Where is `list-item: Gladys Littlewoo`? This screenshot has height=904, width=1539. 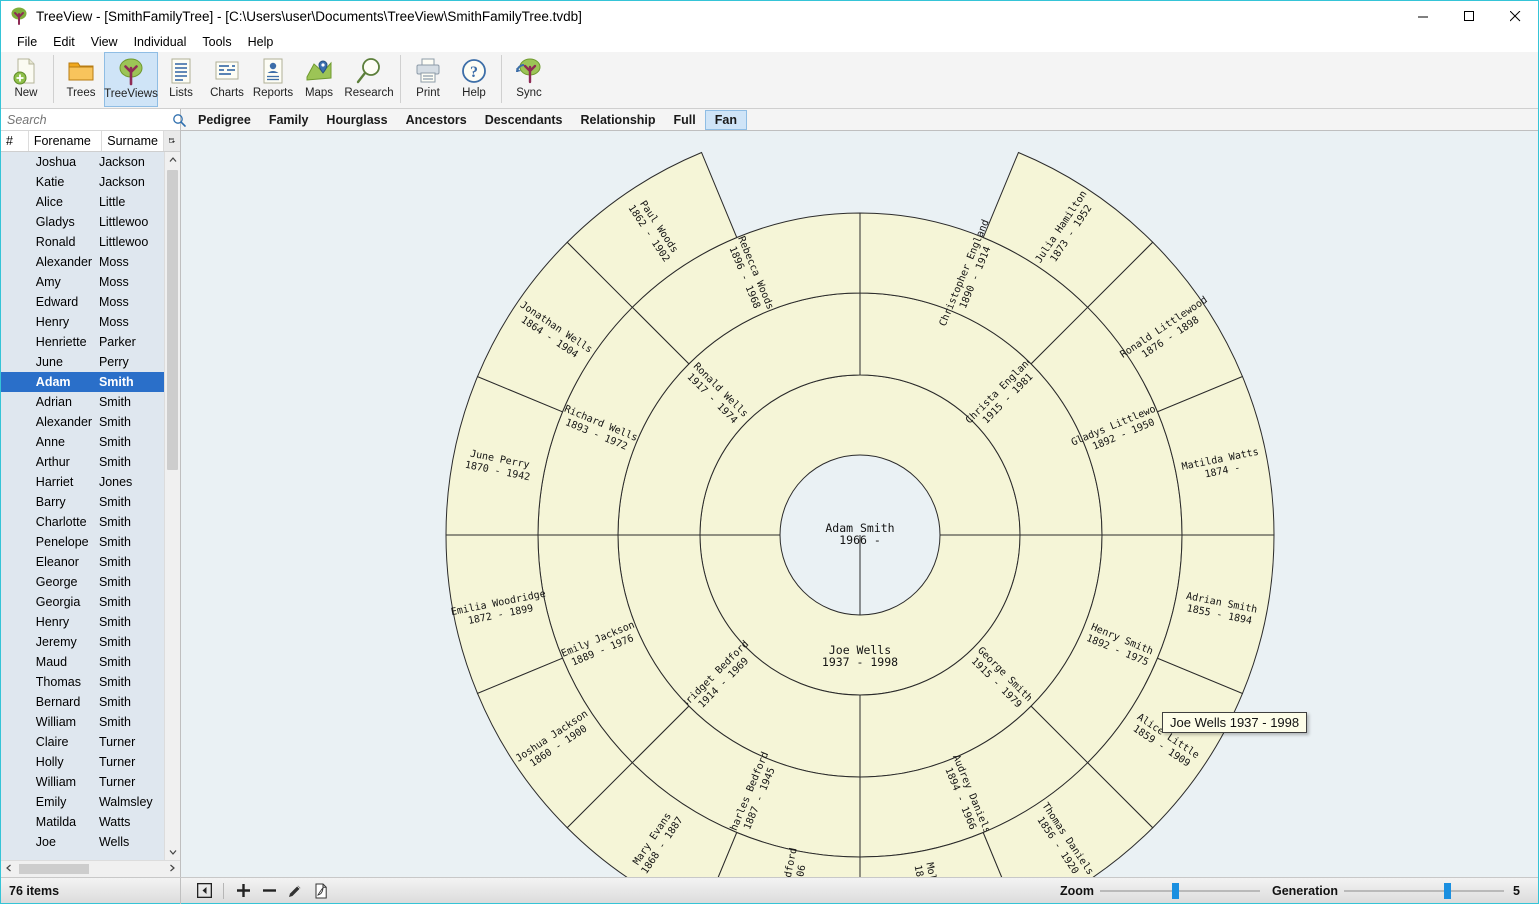 list-item: Gladys Littlewoo is located at coordinates (82, 222).